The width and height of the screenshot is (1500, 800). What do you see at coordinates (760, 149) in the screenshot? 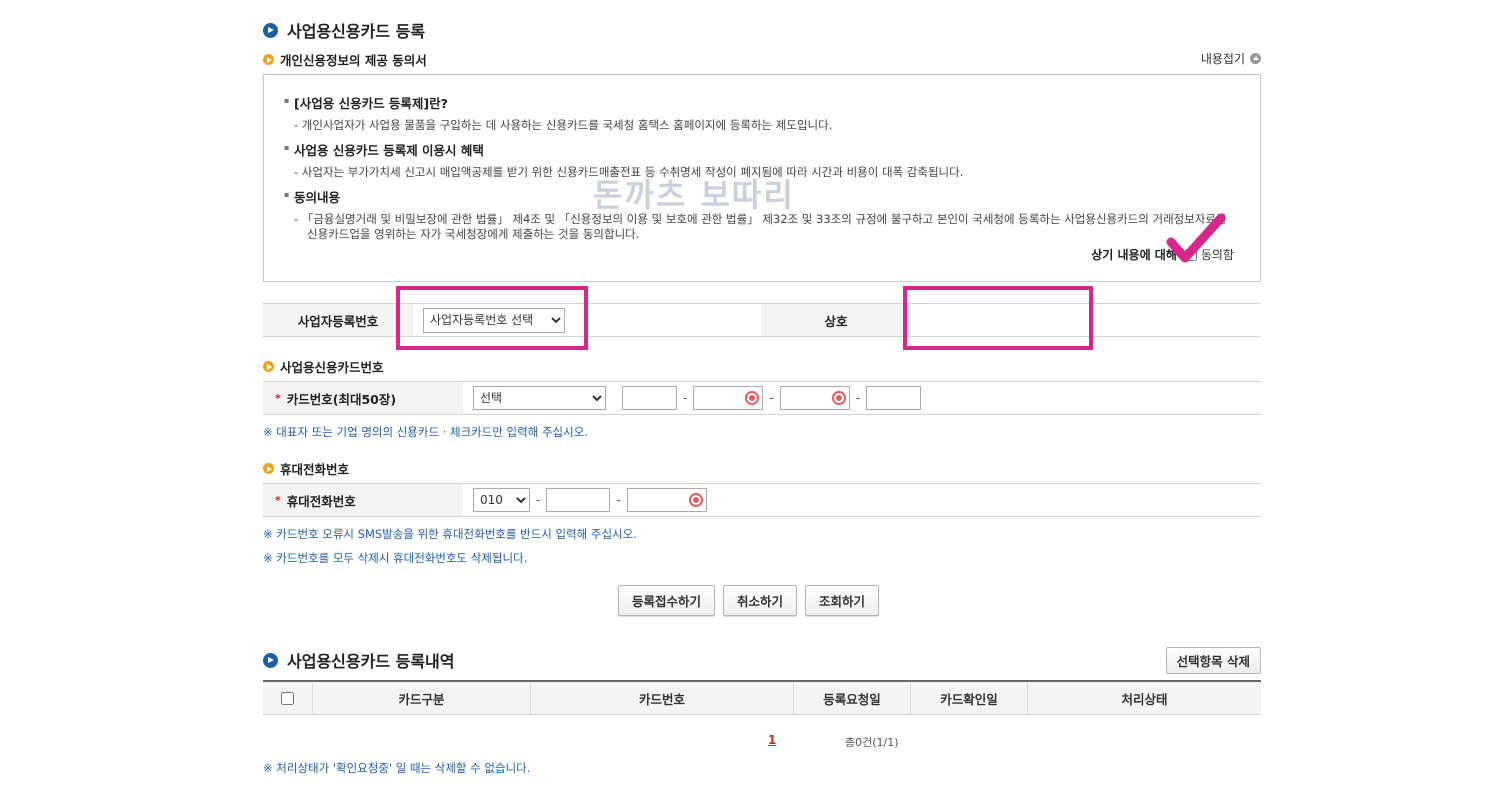
I see `consent-item-title: 사업용 신용카드 등록제 이용시 혜택` at bounding box center [760, 149].